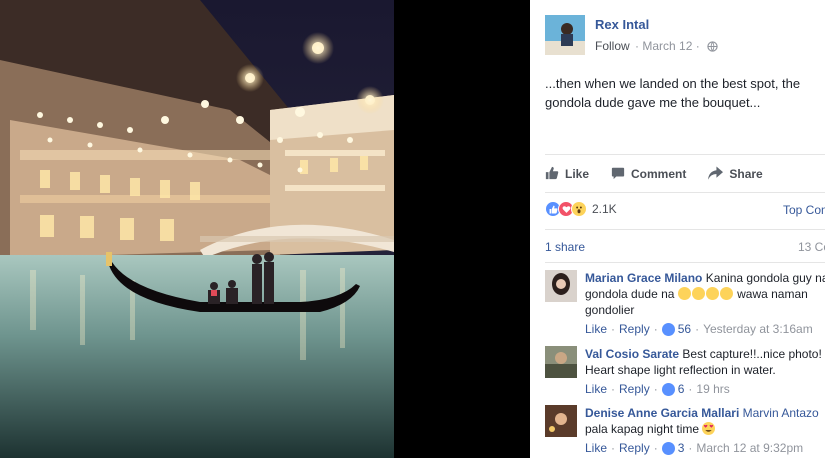 This screenshot has width=825, height=458. Describe the element at coordinates (749, 448) in the screenshot. I see `comment-timestamp: March 12 at 9:32pm` at that location.